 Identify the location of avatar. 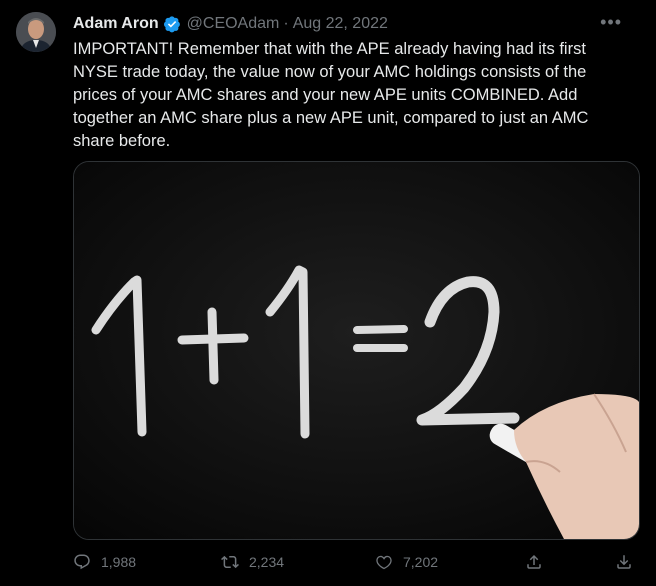
(36, 32).